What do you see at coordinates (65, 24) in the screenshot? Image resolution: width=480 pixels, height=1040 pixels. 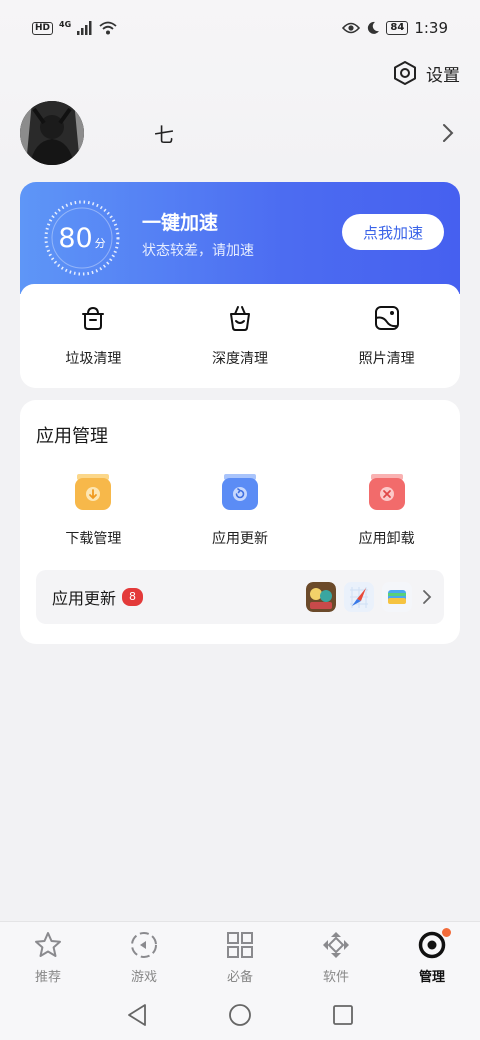 I see `network-label: 4G` at bounding box center [65, 24].